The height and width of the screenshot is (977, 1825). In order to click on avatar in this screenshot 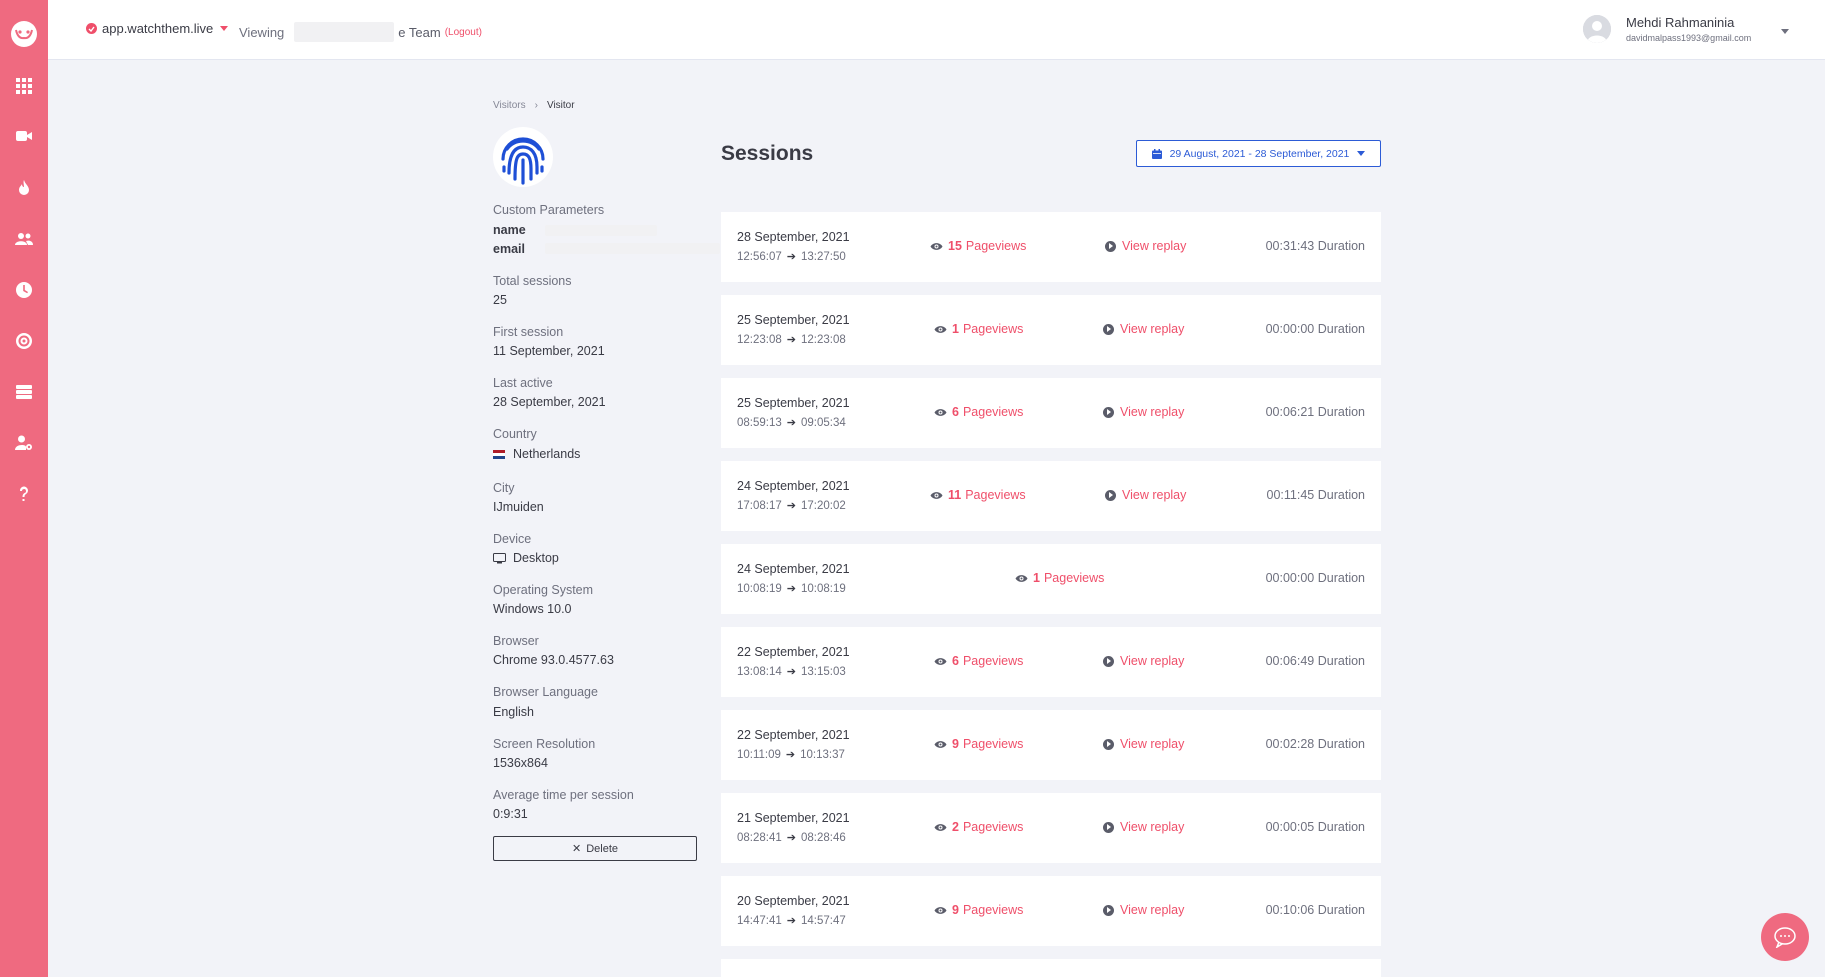, I will do `click(1597, 29)`.